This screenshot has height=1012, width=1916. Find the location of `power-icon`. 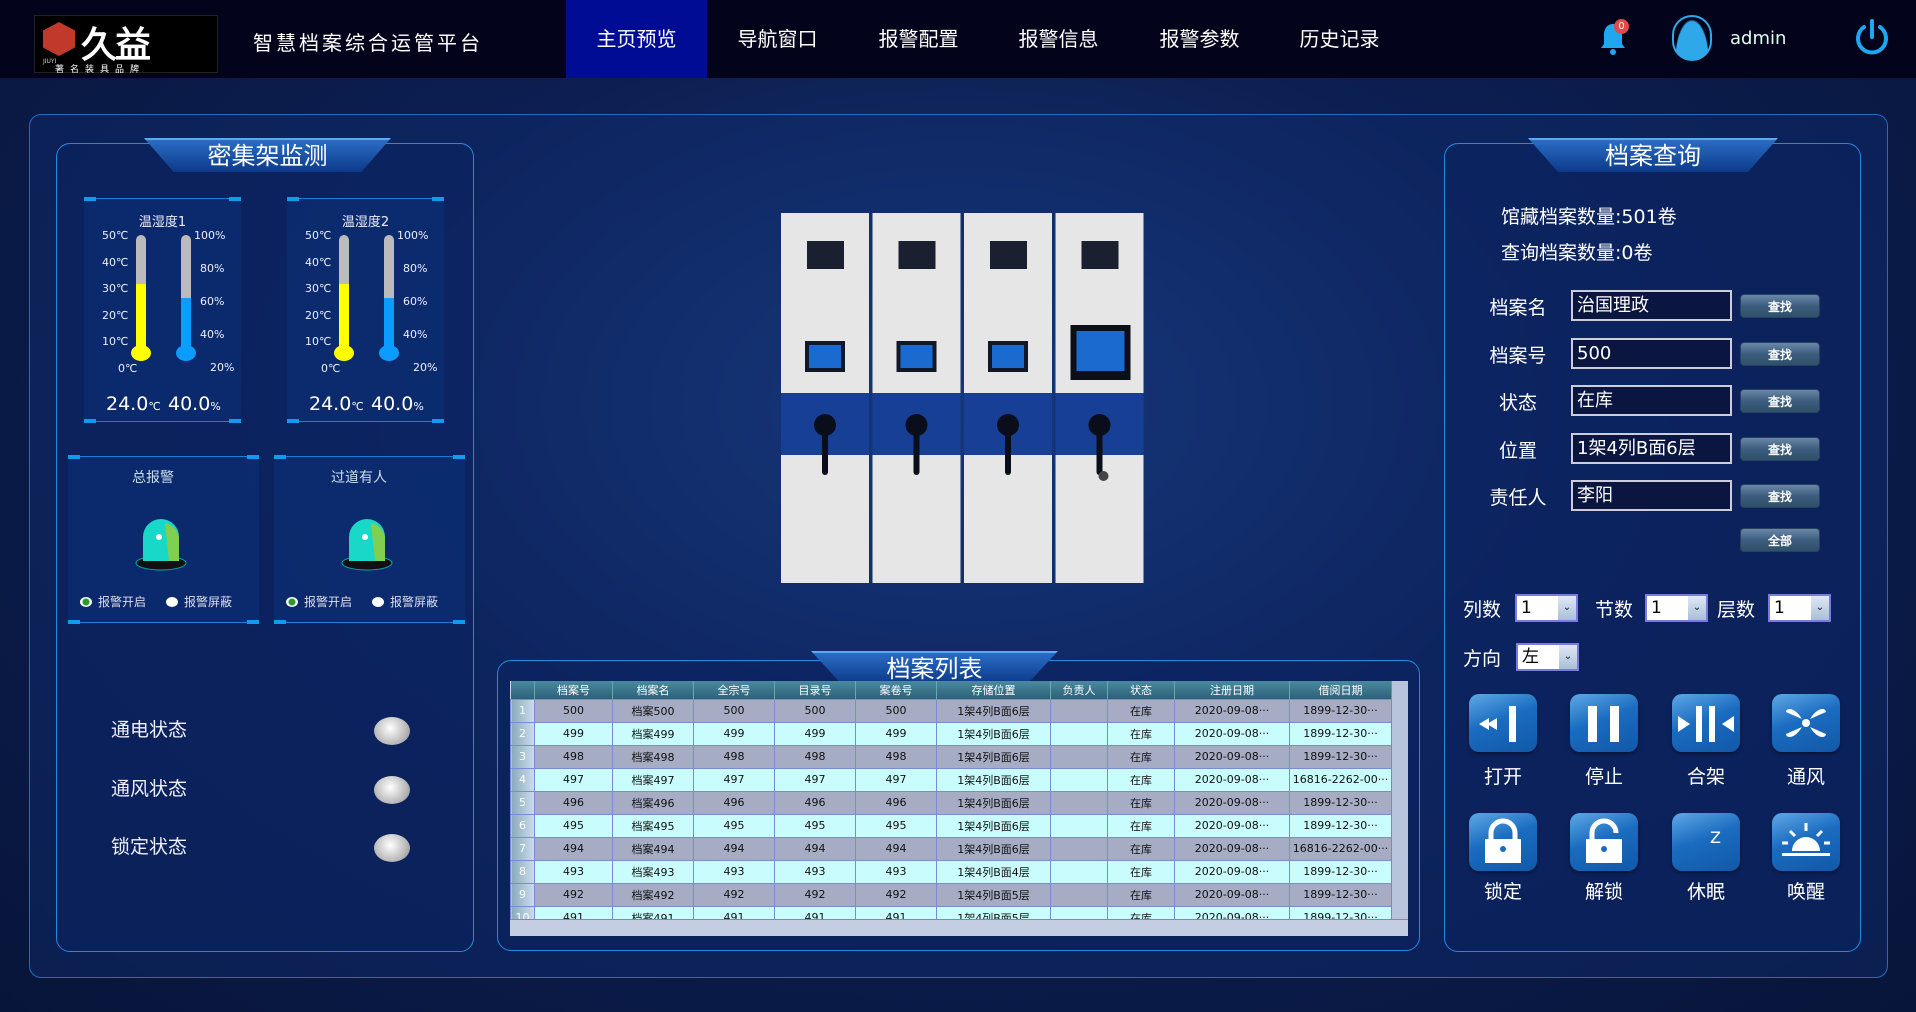

power-icon is located at coordinates (1872, 37).